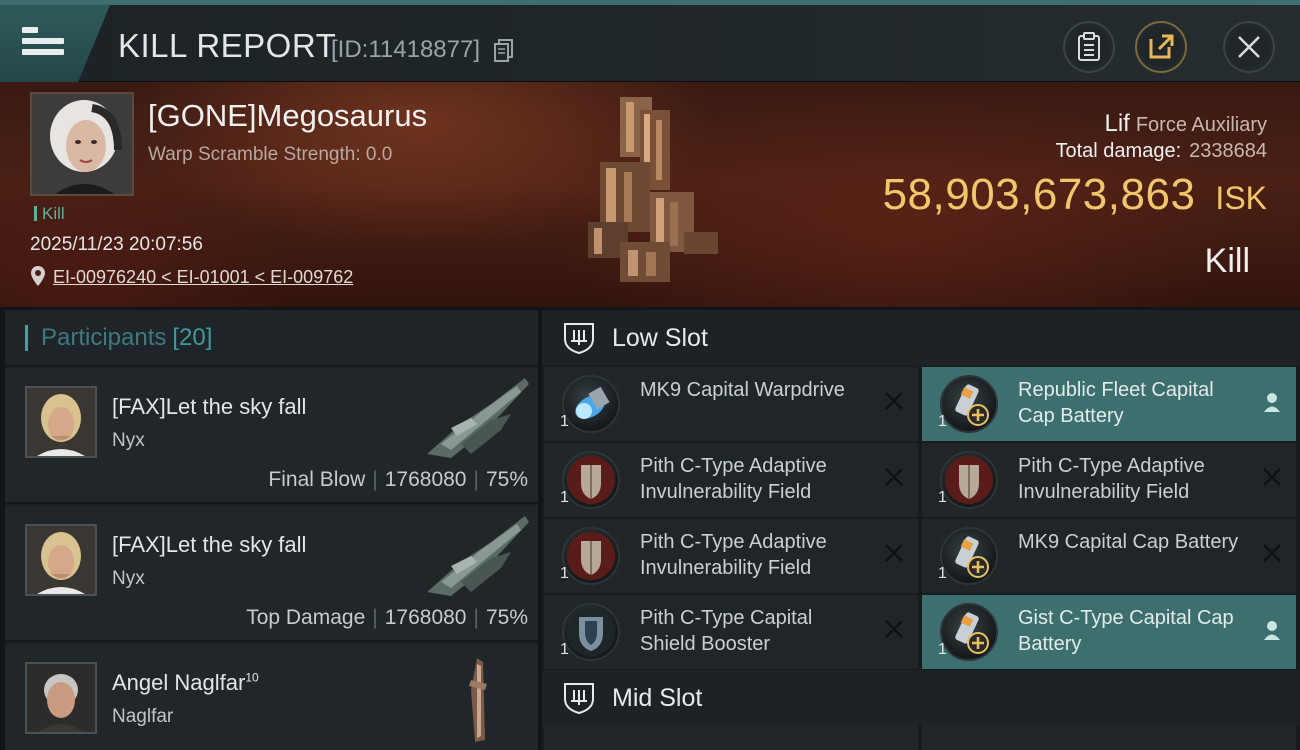  Describe the element at coordinates (1126, 631) in the screenshot. I see `module-name: Gist C-Type Capital Cap Battery` at that location.